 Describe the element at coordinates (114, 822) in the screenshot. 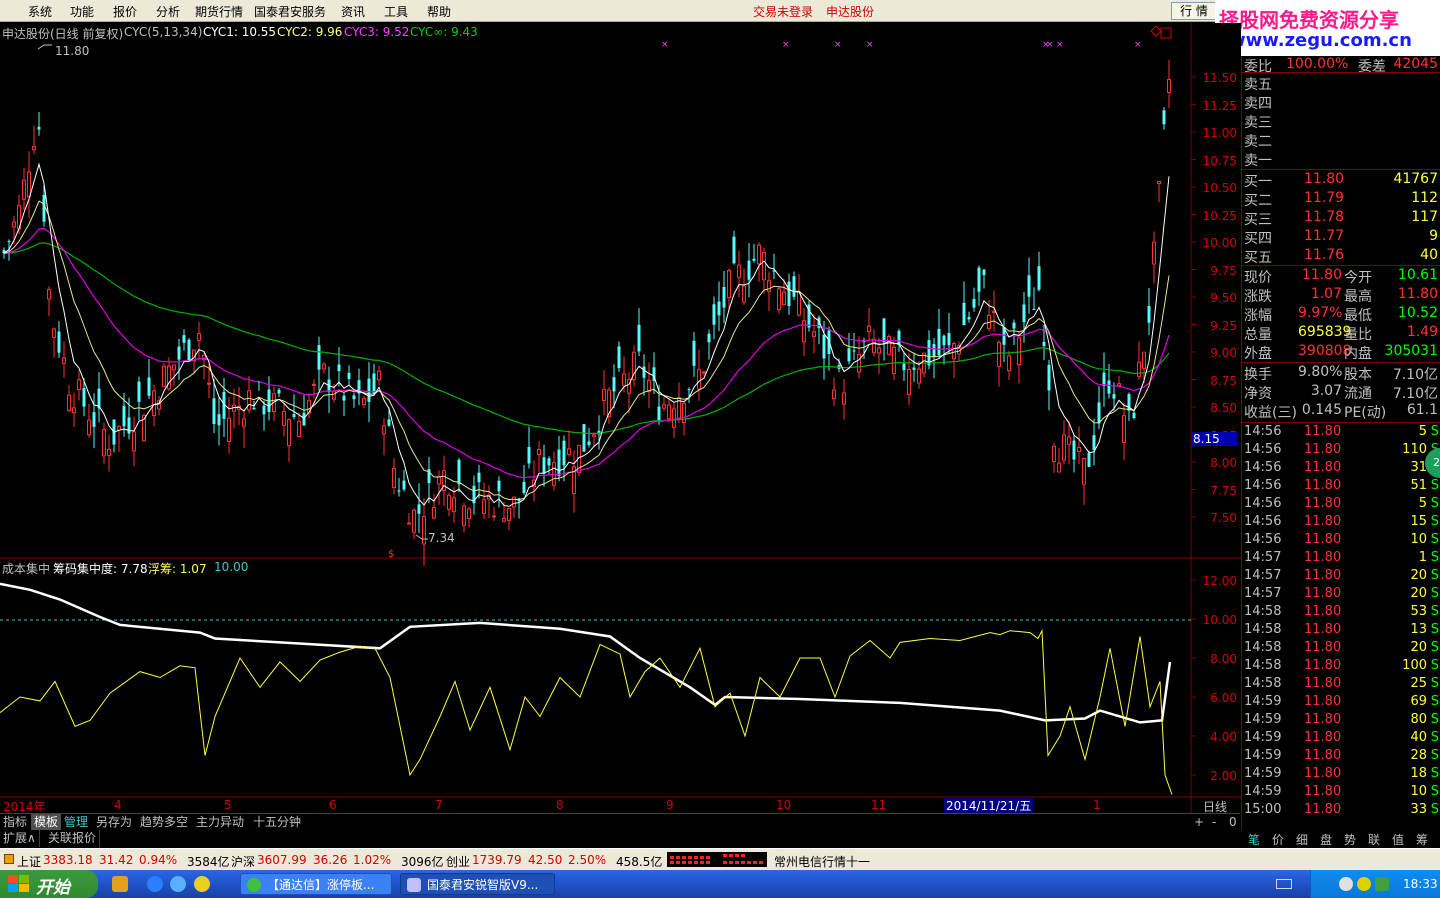

I see `tab-save-as: 另存为` at that location.